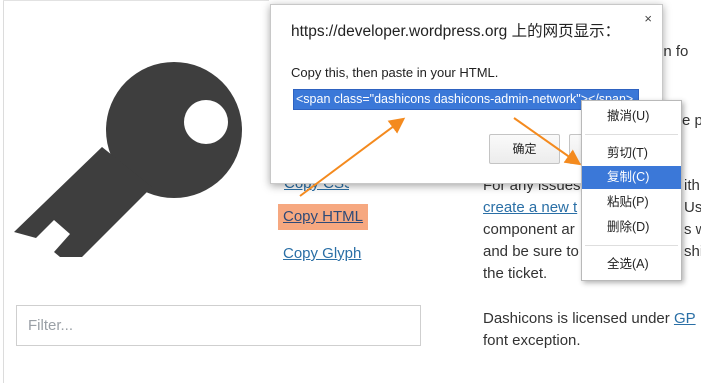 Image resolution: width=701 pixels, height=383 pixels. Describe the element at coordinates (524, 149) in the screenshot. I see `ok-button: 确定` at that location.